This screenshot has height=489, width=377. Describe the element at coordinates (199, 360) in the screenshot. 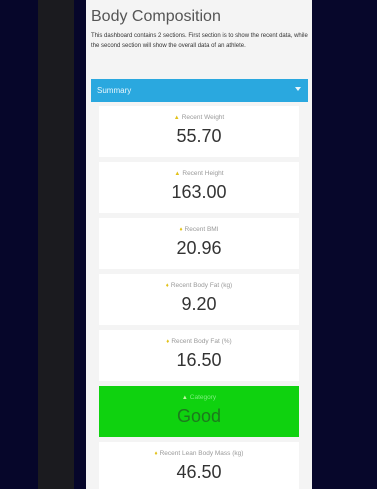

I see `card-value: 16.50` at that location.